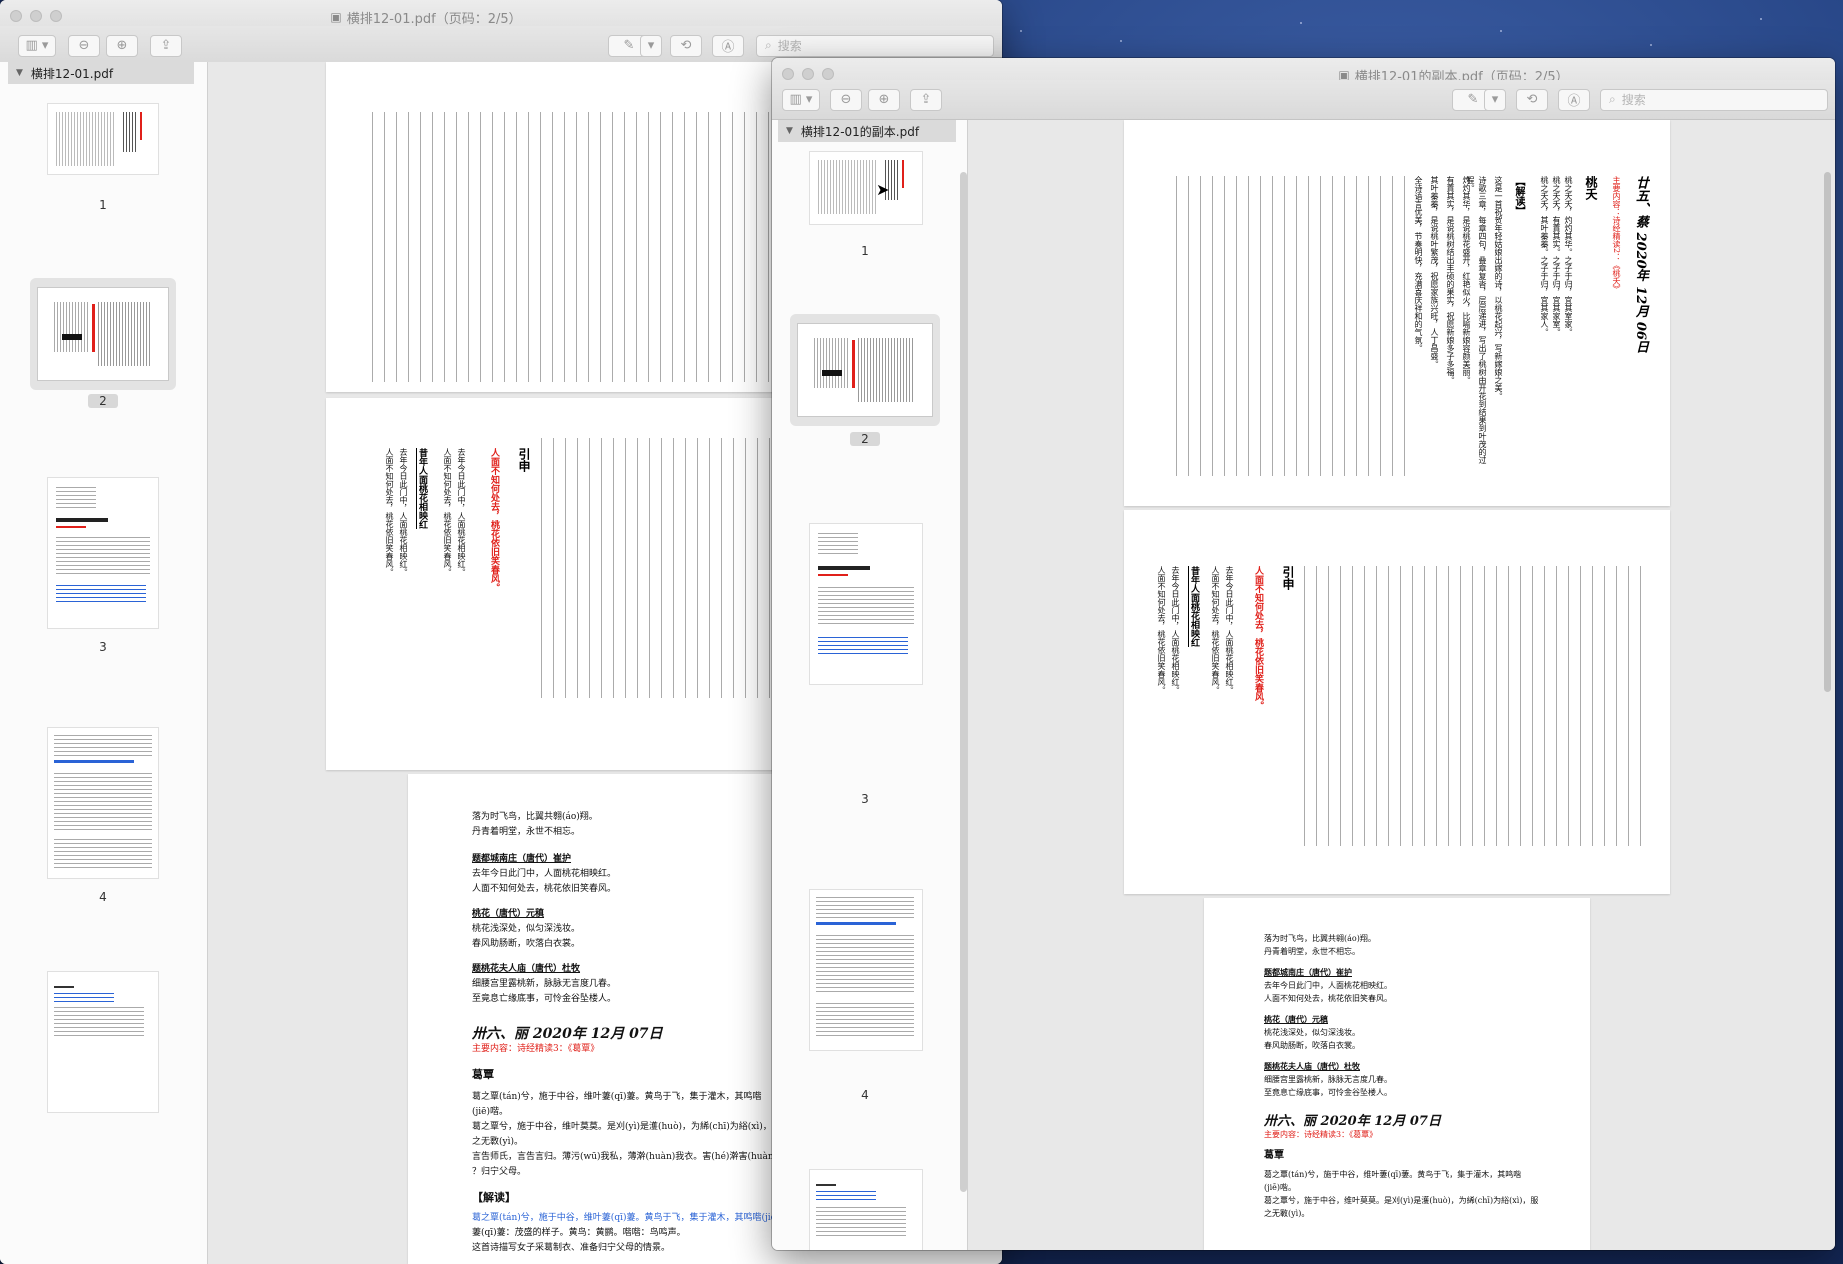  What do you see at coordinates (461, 512) in the screenshot?
I see `back-small-poem-1: 去年今日此门中，人面桃花相映红。` at bounding box center [461, 512].